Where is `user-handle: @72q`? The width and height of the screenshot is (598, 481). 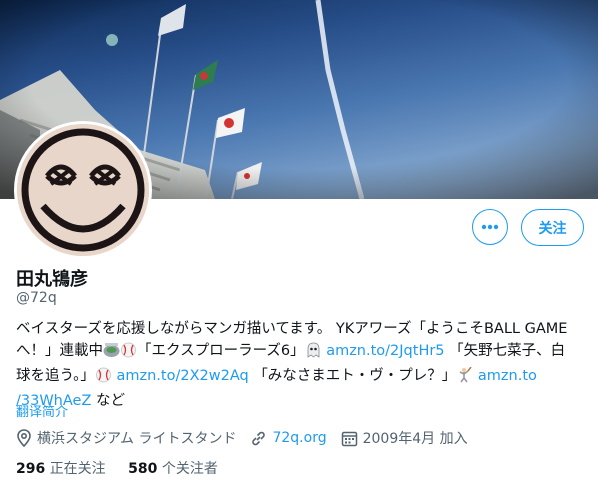
user-handle: @72q is located at coordinates (36, 298).